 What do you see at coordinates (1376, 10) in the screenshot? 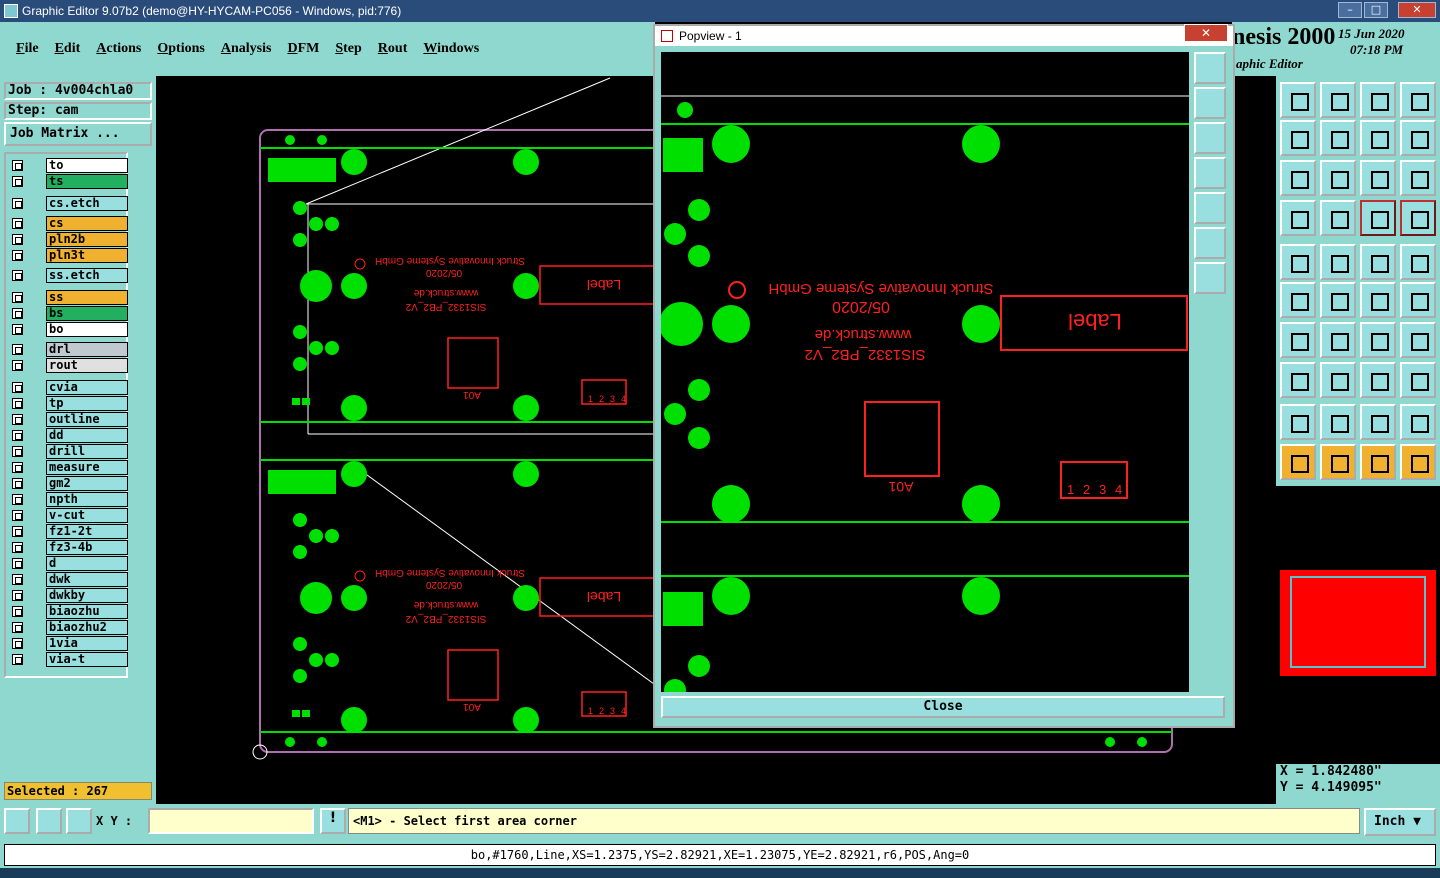
I see `maximize-button: □` at bounding box center [1376, 10].